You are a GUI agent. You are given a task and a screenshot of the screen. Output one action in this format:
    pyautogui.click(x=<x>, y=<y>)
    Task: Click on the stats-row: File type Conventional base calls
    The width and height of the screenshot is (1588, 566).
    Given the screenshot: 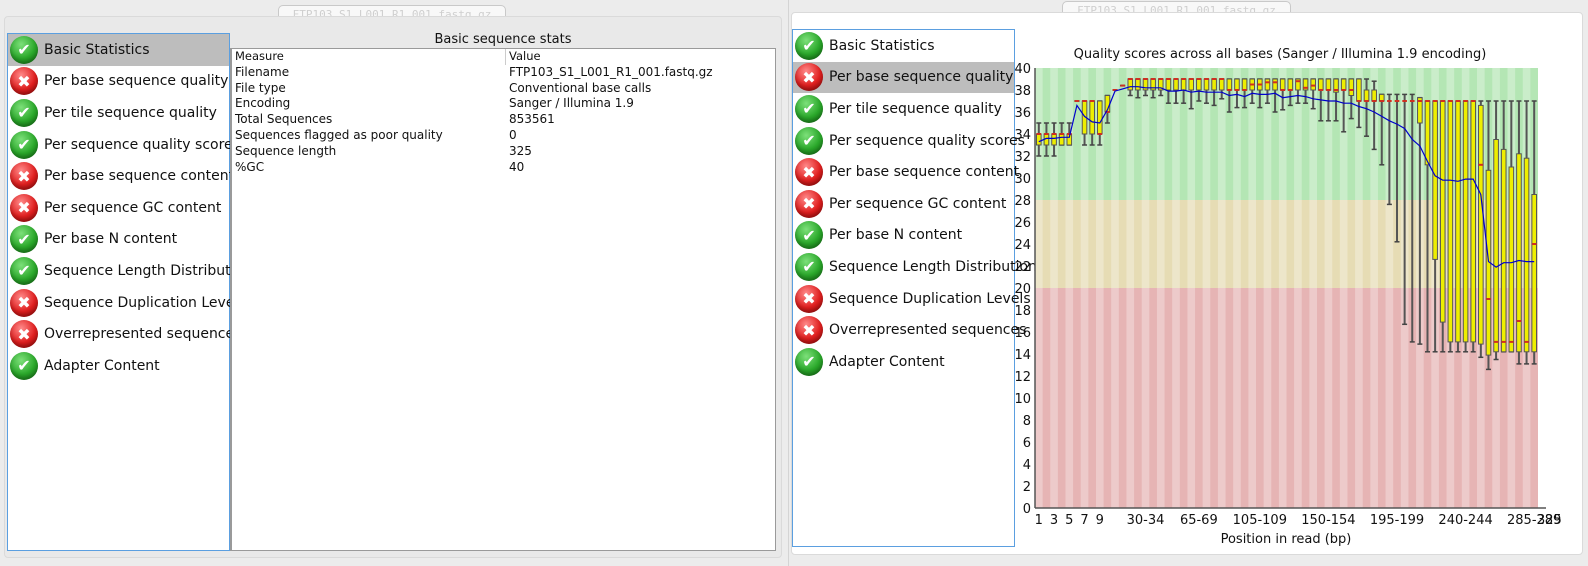 What is the action you would take?
    pyautogui.click(x=503, y=89)
    